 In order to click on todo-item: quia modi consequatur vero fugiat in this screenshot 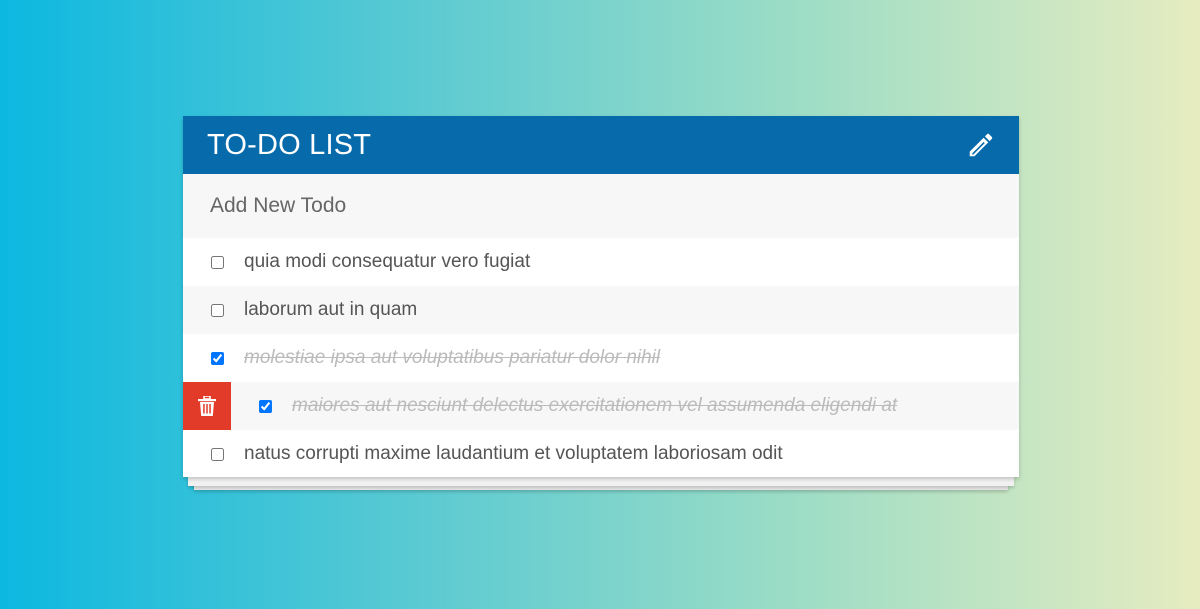, I will do `click(601, 262)`.